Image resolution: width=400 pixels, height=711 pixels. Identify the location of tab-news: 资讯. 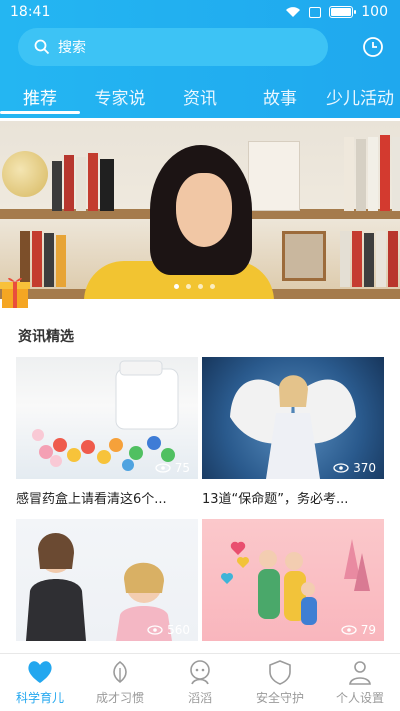
(200, 97).